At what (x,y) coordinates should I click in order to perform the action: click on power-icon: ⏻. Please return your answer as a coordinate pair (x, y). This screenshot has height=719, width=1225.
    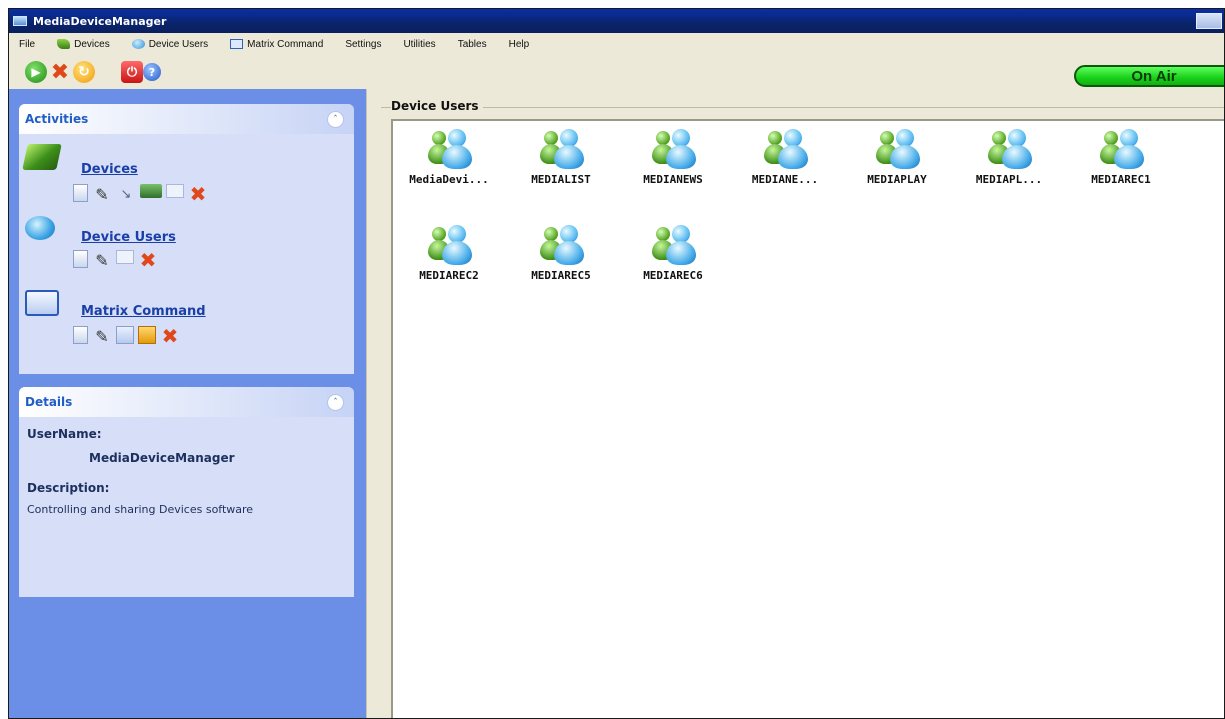
    Looking at the image, I should click on (132, 72).